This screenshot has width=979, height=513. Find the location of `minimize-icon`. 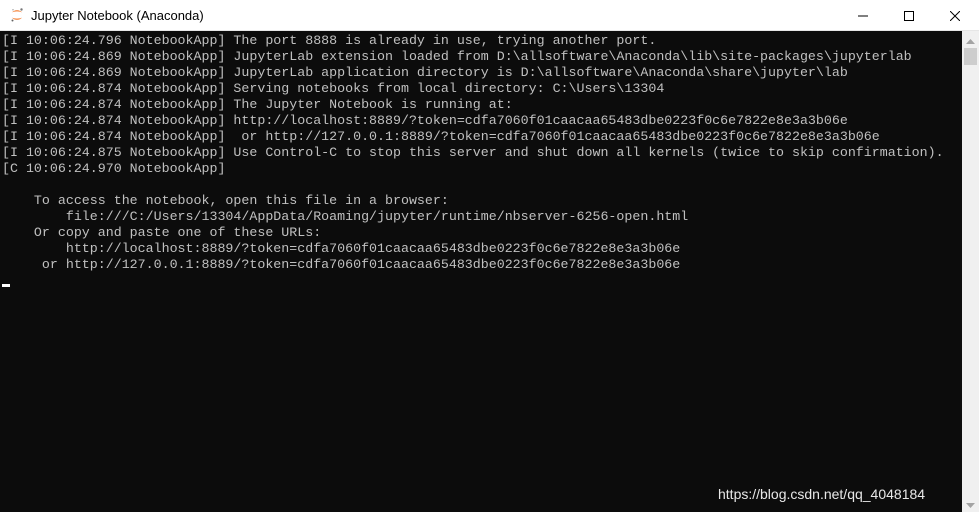

minimize-icon is located at coordinates (863, 16).